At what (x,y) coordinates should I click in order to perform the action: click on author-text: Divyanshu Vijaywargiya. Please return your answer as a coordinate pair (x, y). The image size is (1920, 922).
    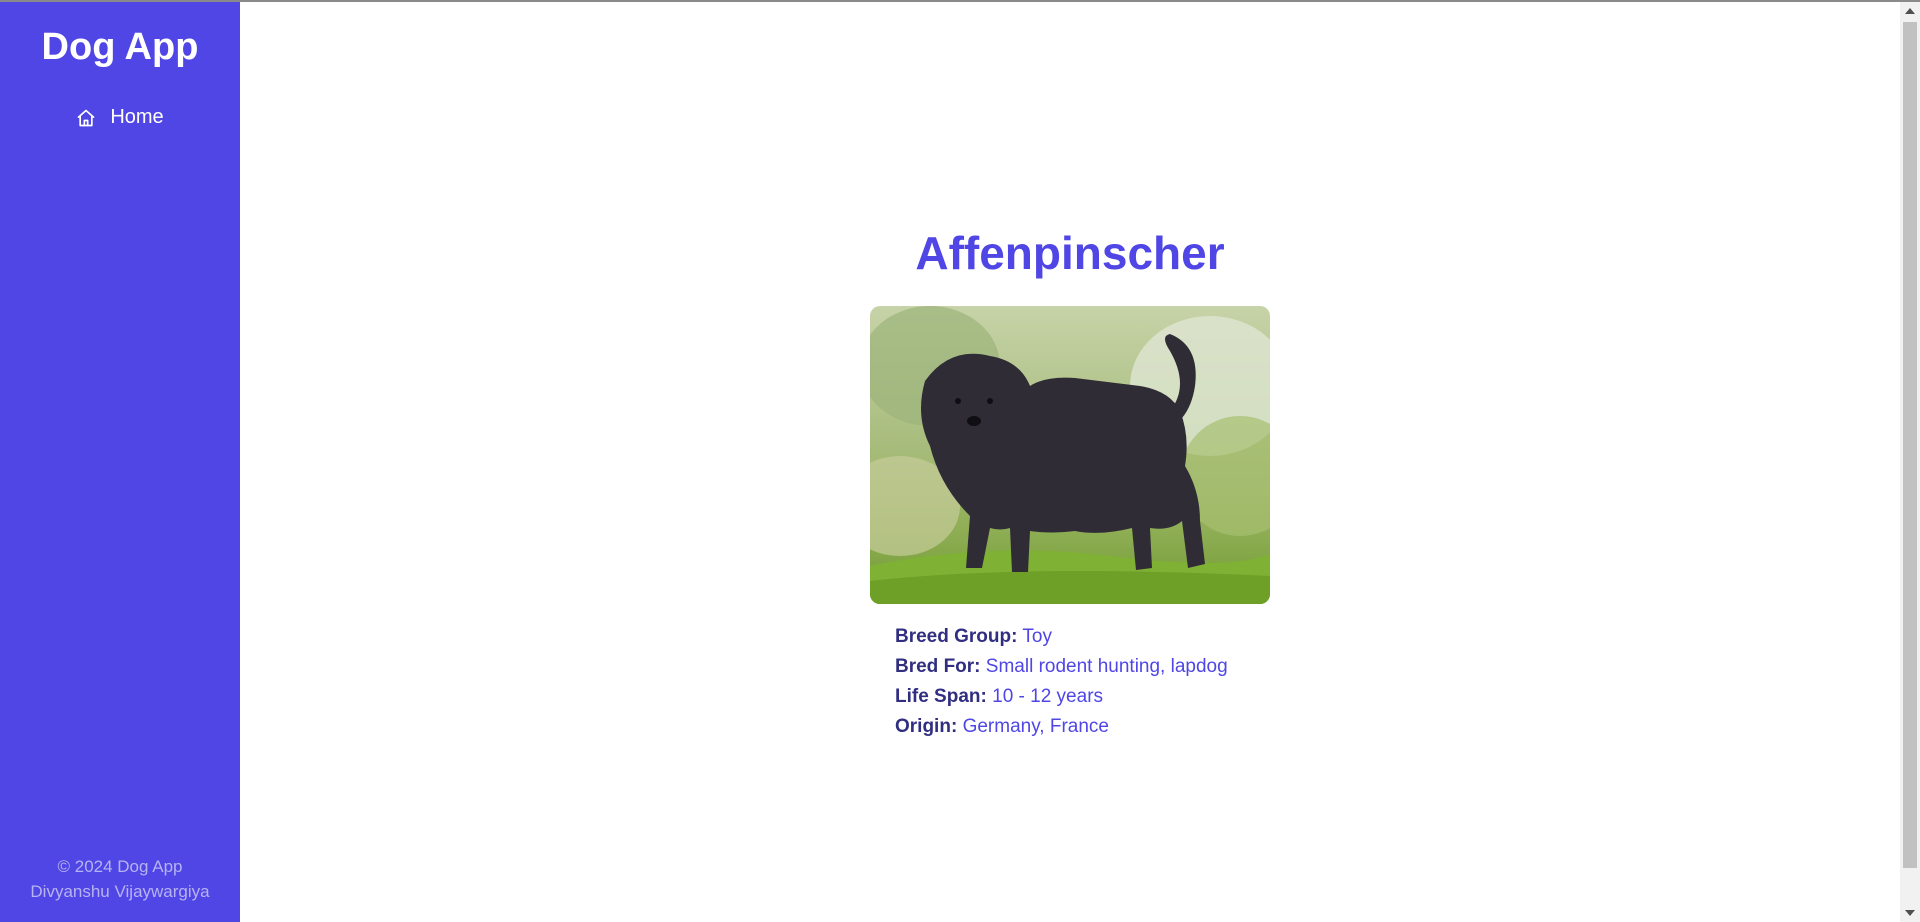
    Looking at the image, I should click on (120, 891).